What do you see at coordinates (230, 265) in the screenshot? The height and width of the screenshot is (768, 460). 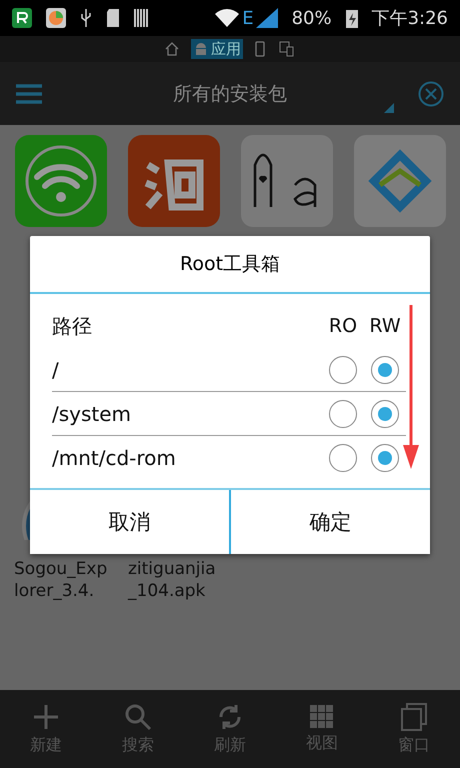 I see `dialog-title: Root工具箱` at bounding box center [230, 265].